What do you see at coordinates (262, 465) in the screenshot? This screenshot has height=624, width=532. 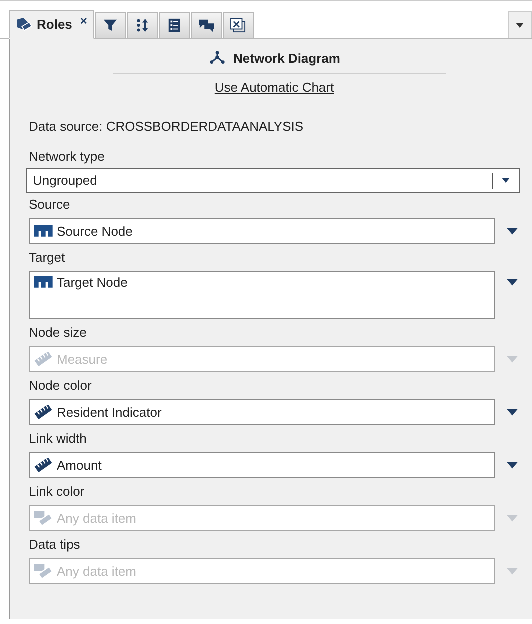 I see `role-field: Amount` at bounding box center [262, 465].